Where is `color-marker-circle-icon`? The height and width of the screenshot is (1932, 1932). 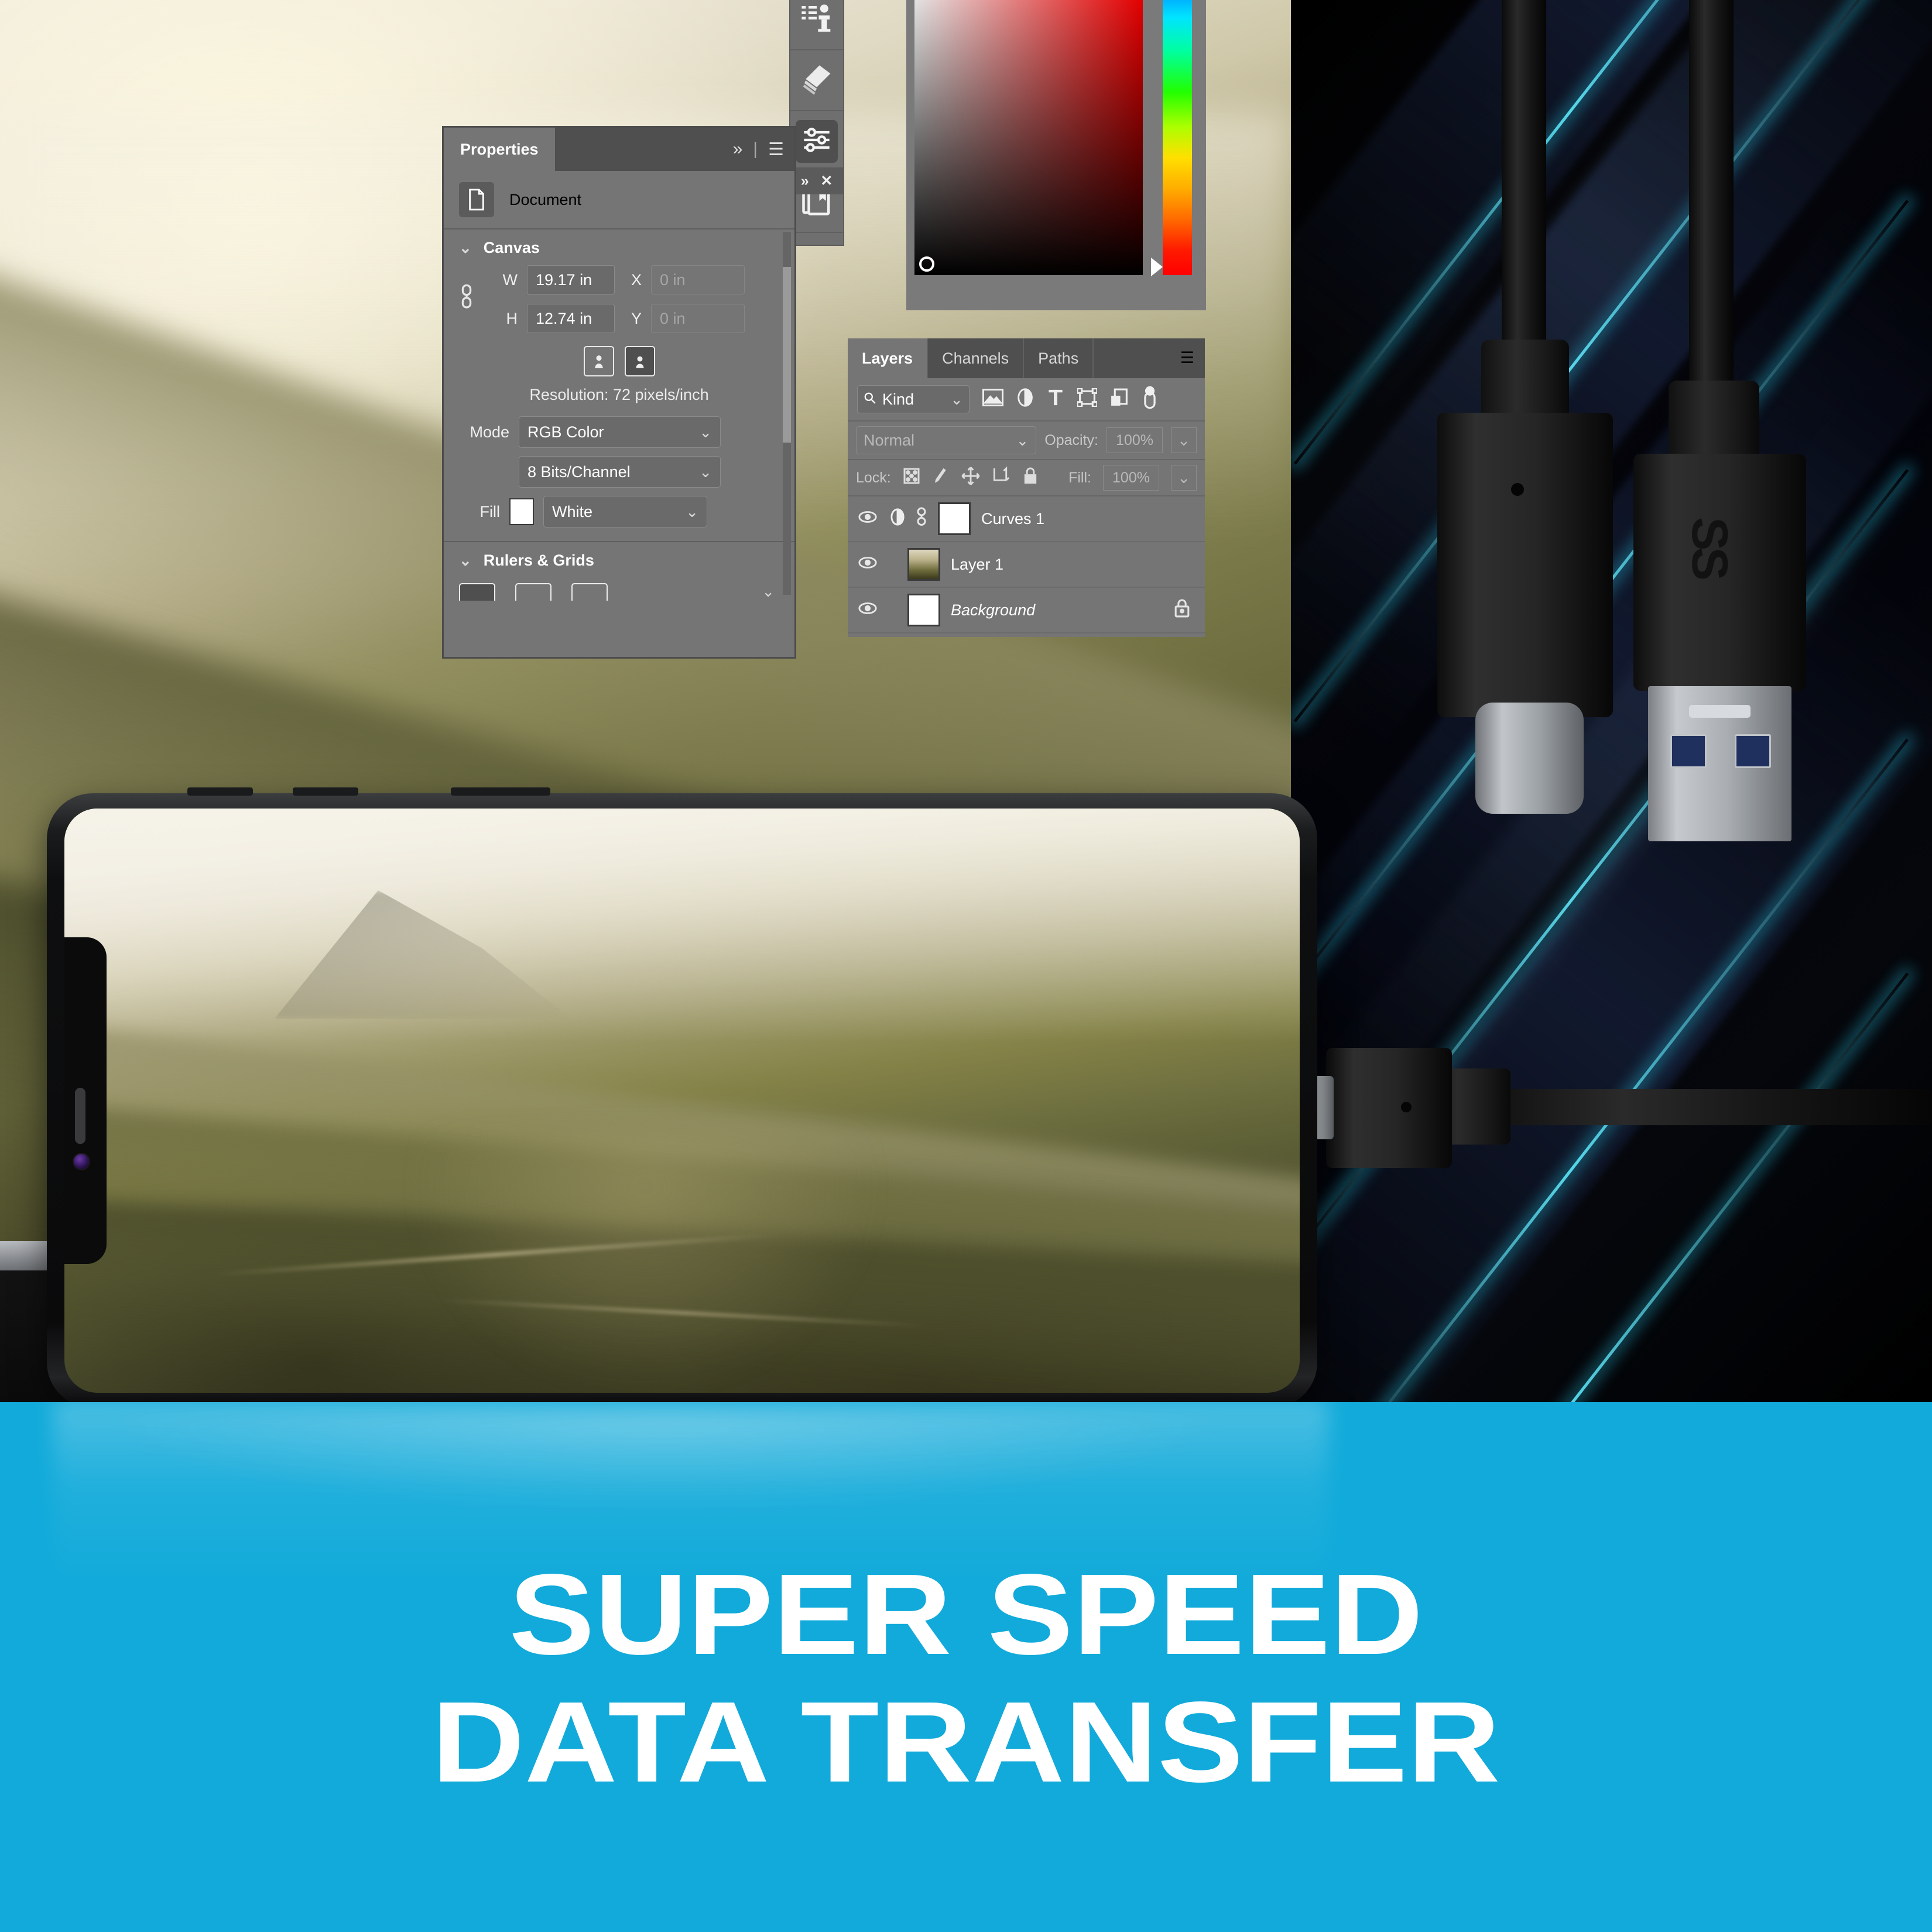
color-marker-circle-icon is located at coordinates (926, 264).